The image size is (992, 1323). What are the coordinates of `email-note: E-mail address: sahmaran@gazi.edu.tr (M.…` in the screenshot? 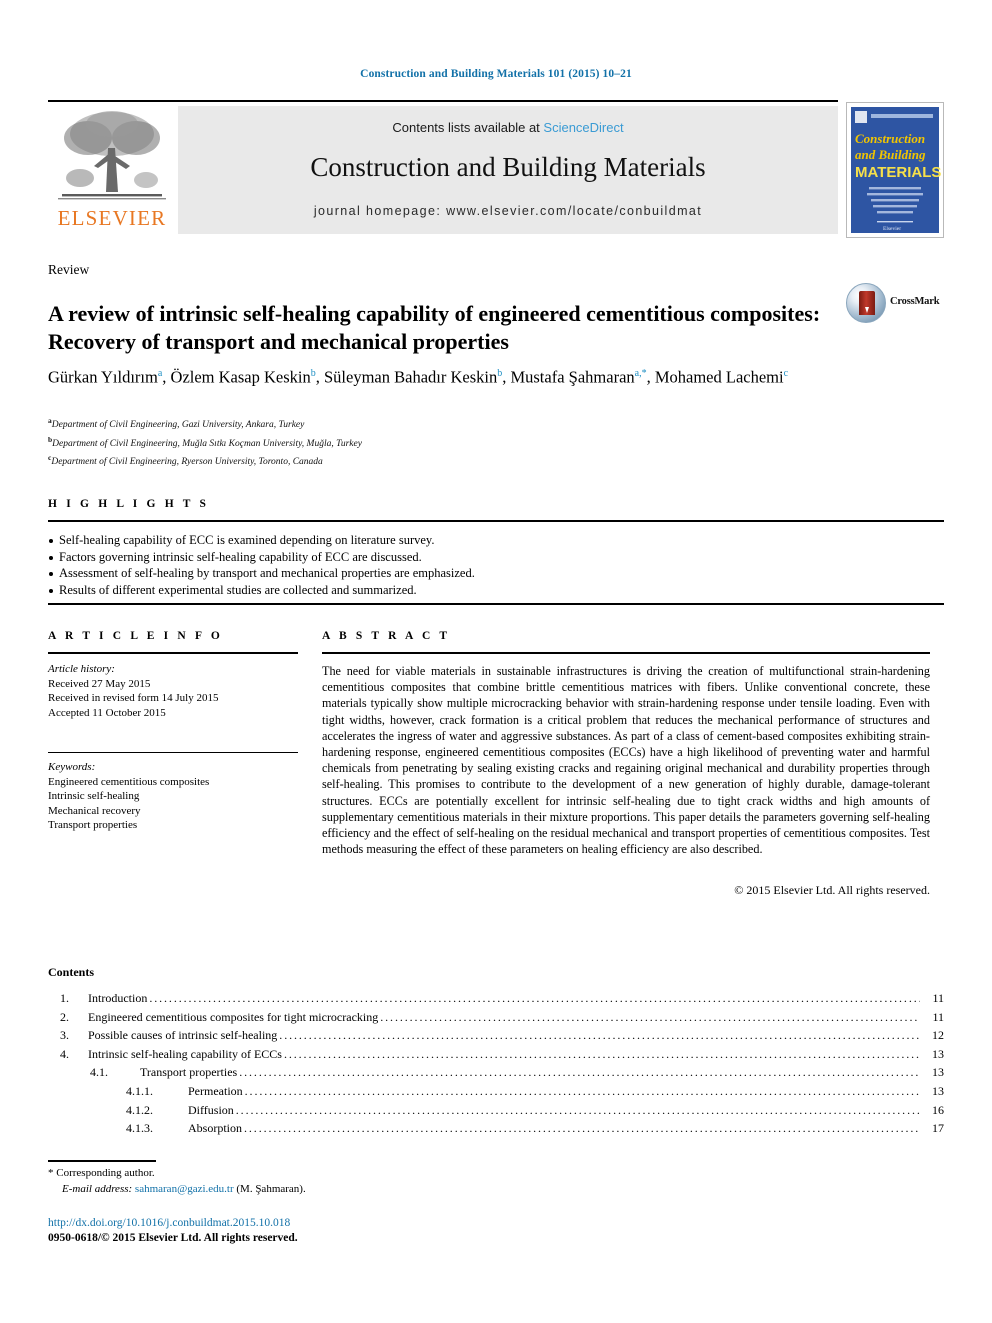 It's located at (298, 1190).